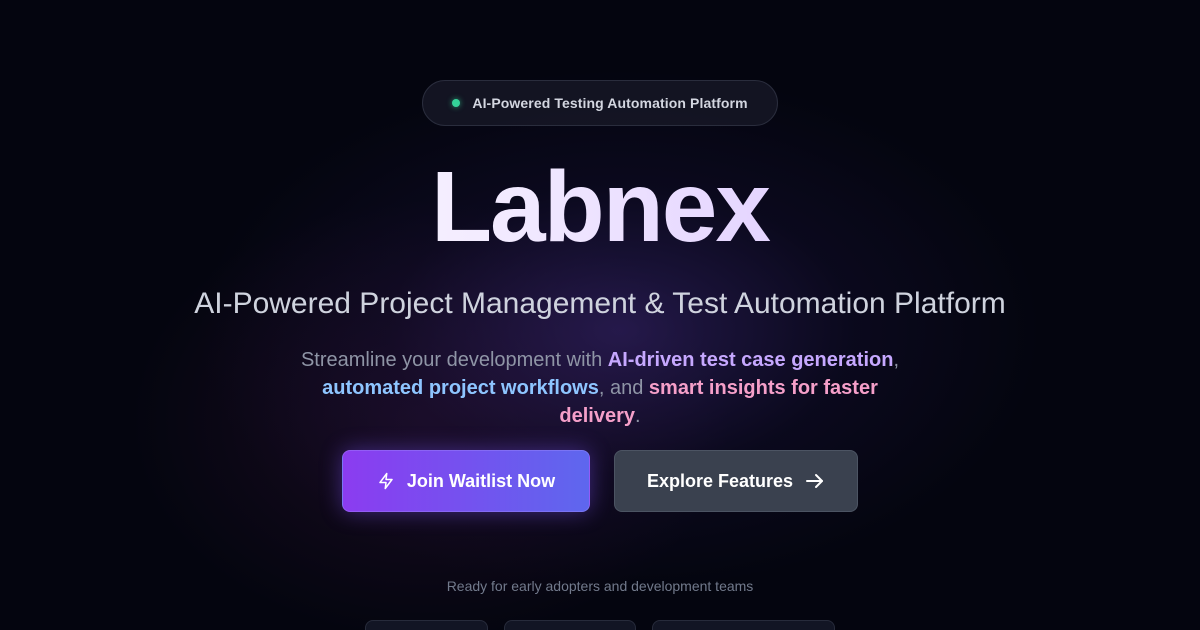  Describe the element at coordinates (720, 480) in the screenshot. I see `explore-features-label: Explore Features` at that location.